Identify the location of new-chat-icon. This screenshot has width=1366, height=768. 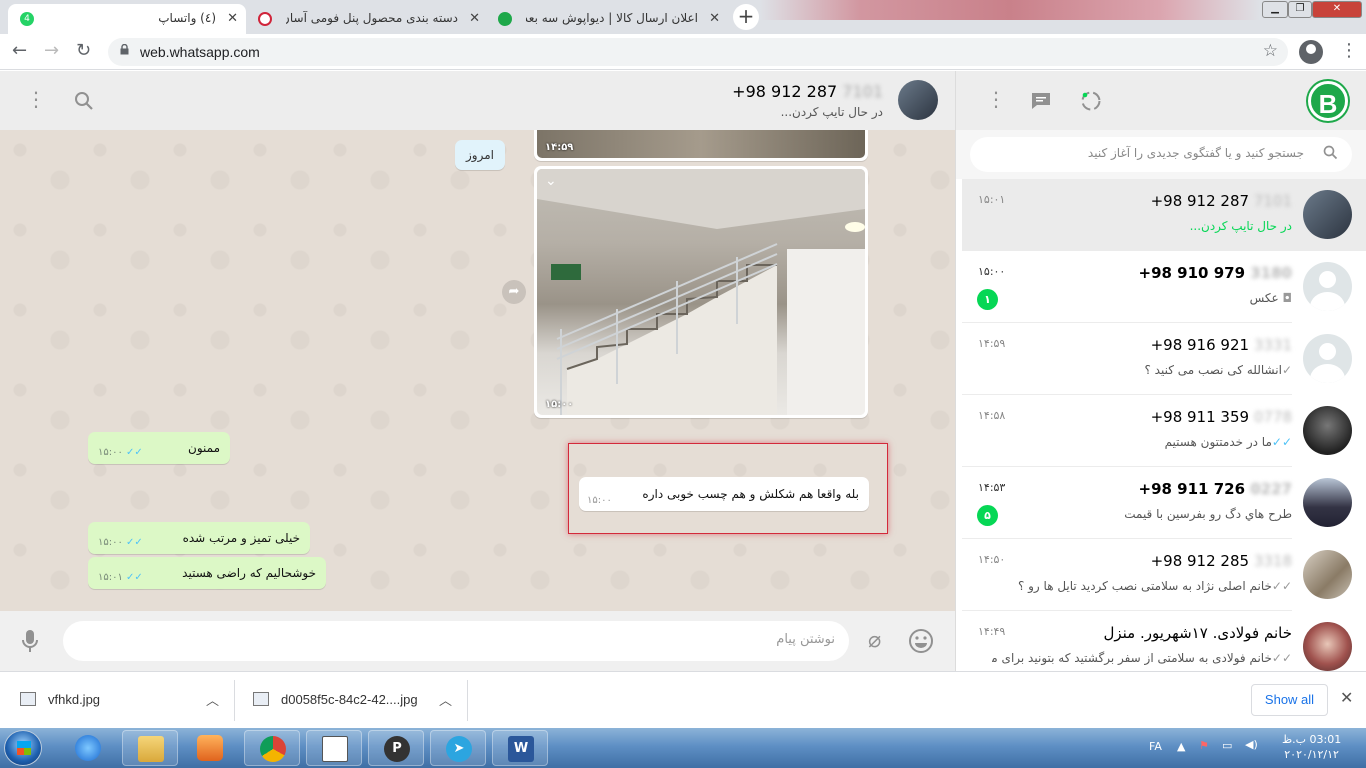
(1041, 101).